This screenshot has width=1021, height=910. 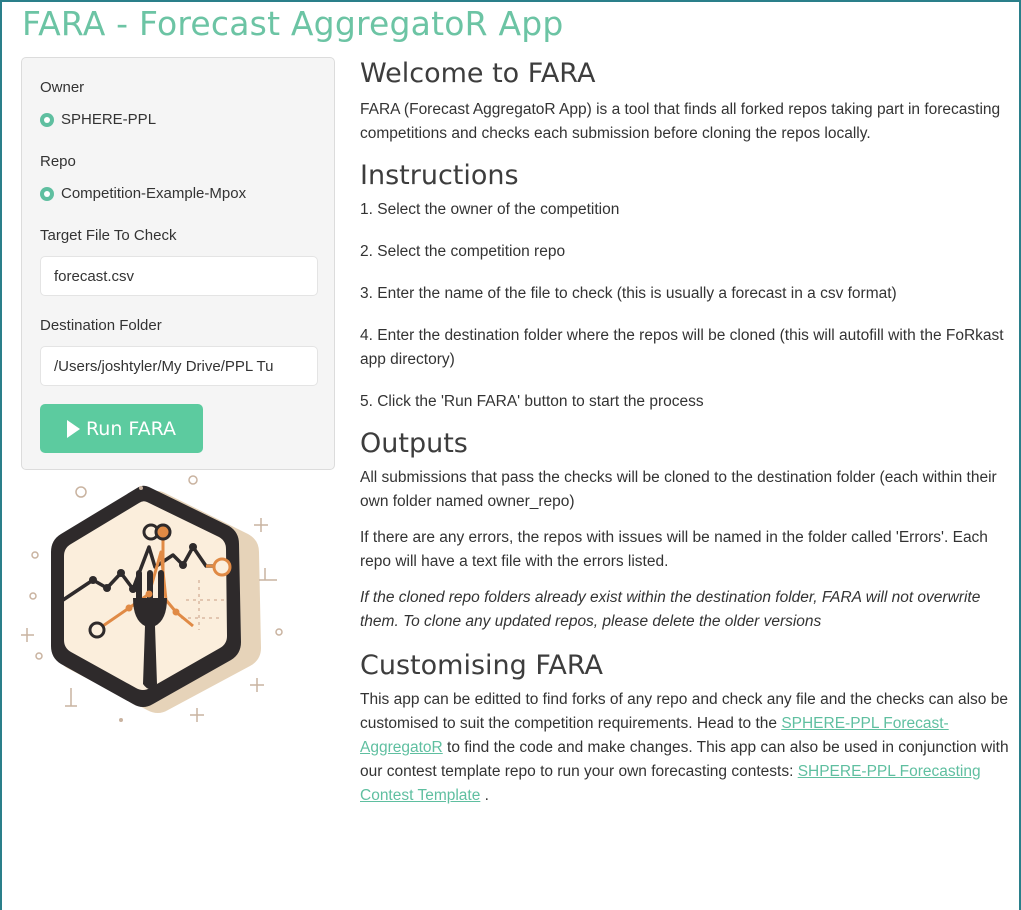 I want to click on fork-chart-hexagon-logo-icon, so click(x=151, y=598).